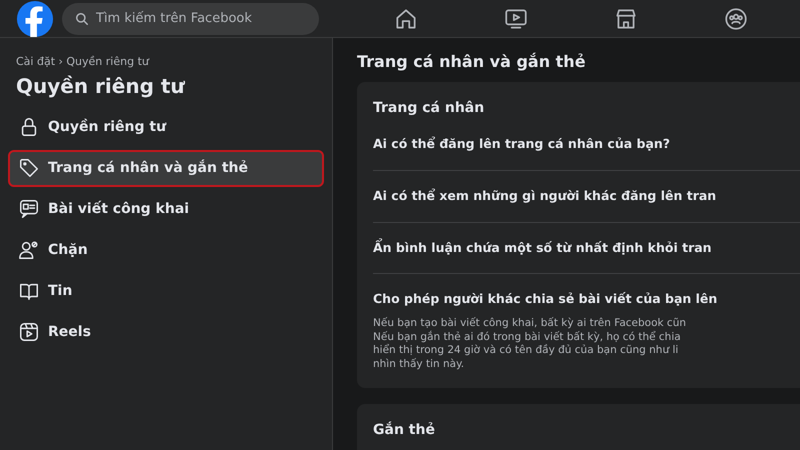  Describe the element at coordinates (29, 168) in the screenshot. I see `tag-icon` at that location.